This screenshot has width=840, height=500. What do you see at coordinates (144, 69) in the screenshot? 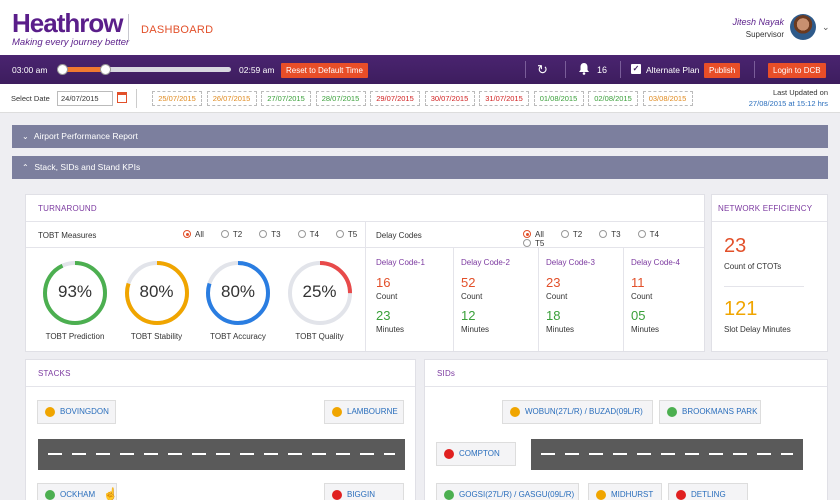
I see `time-slider` at bounding box center [144, 69].